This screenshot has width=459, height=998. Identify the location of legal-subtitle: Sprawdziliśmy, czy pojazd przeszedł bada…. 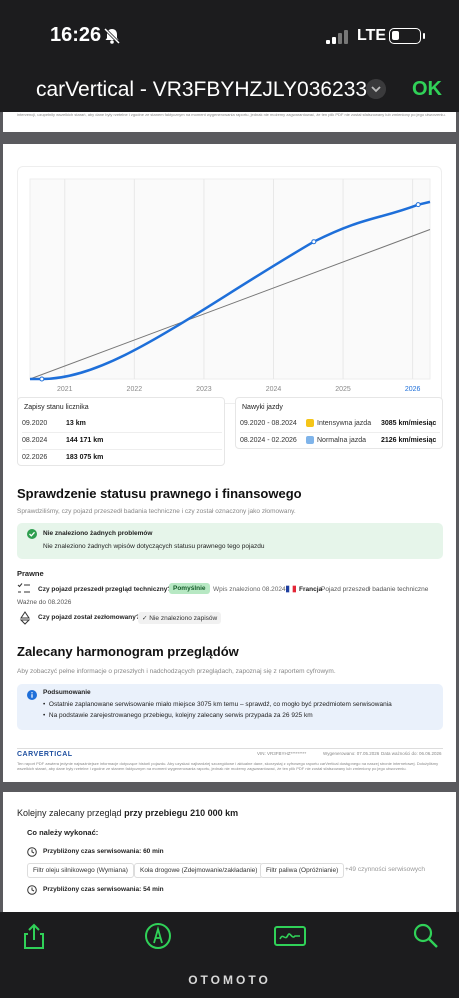
(156, 511).